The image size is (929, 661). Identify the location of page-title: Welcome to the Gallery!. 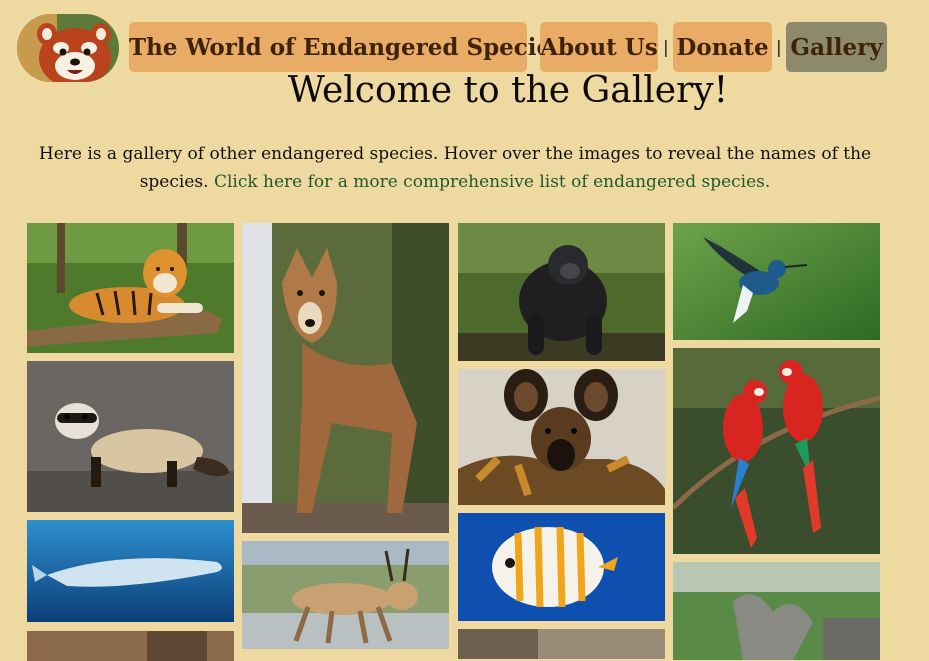
(508, 90).